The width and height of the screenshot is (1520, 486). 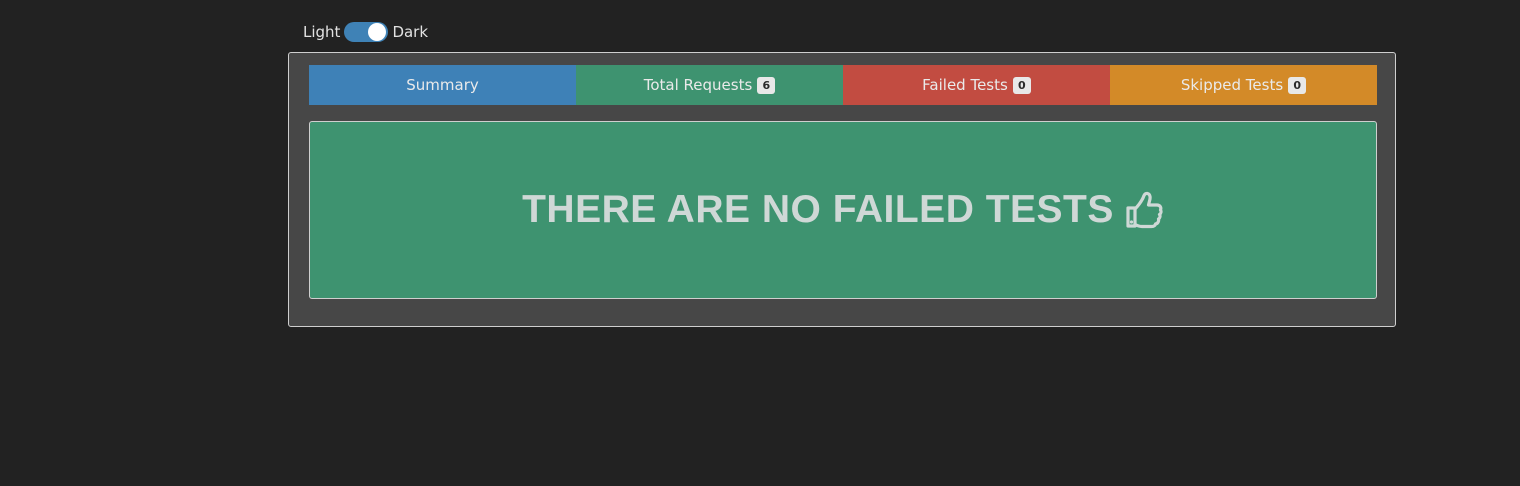 What do you see at coordinates (965, 85) in the screenshot?
I see `tab-failed-tests-label: Failed Tests` at bounding box center [965, 85].